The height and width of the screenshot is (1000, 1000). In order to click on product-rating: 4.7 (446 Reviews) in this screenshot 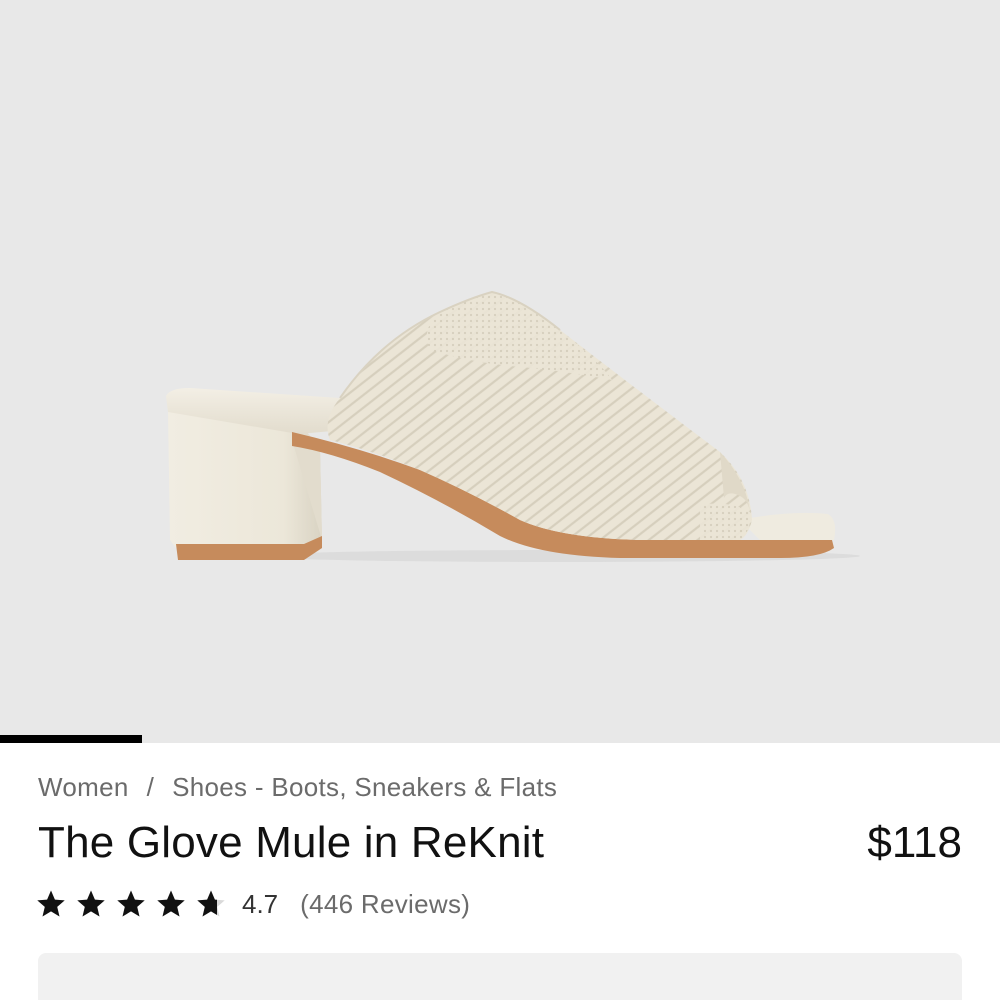, I will do `click(253, 904)`.